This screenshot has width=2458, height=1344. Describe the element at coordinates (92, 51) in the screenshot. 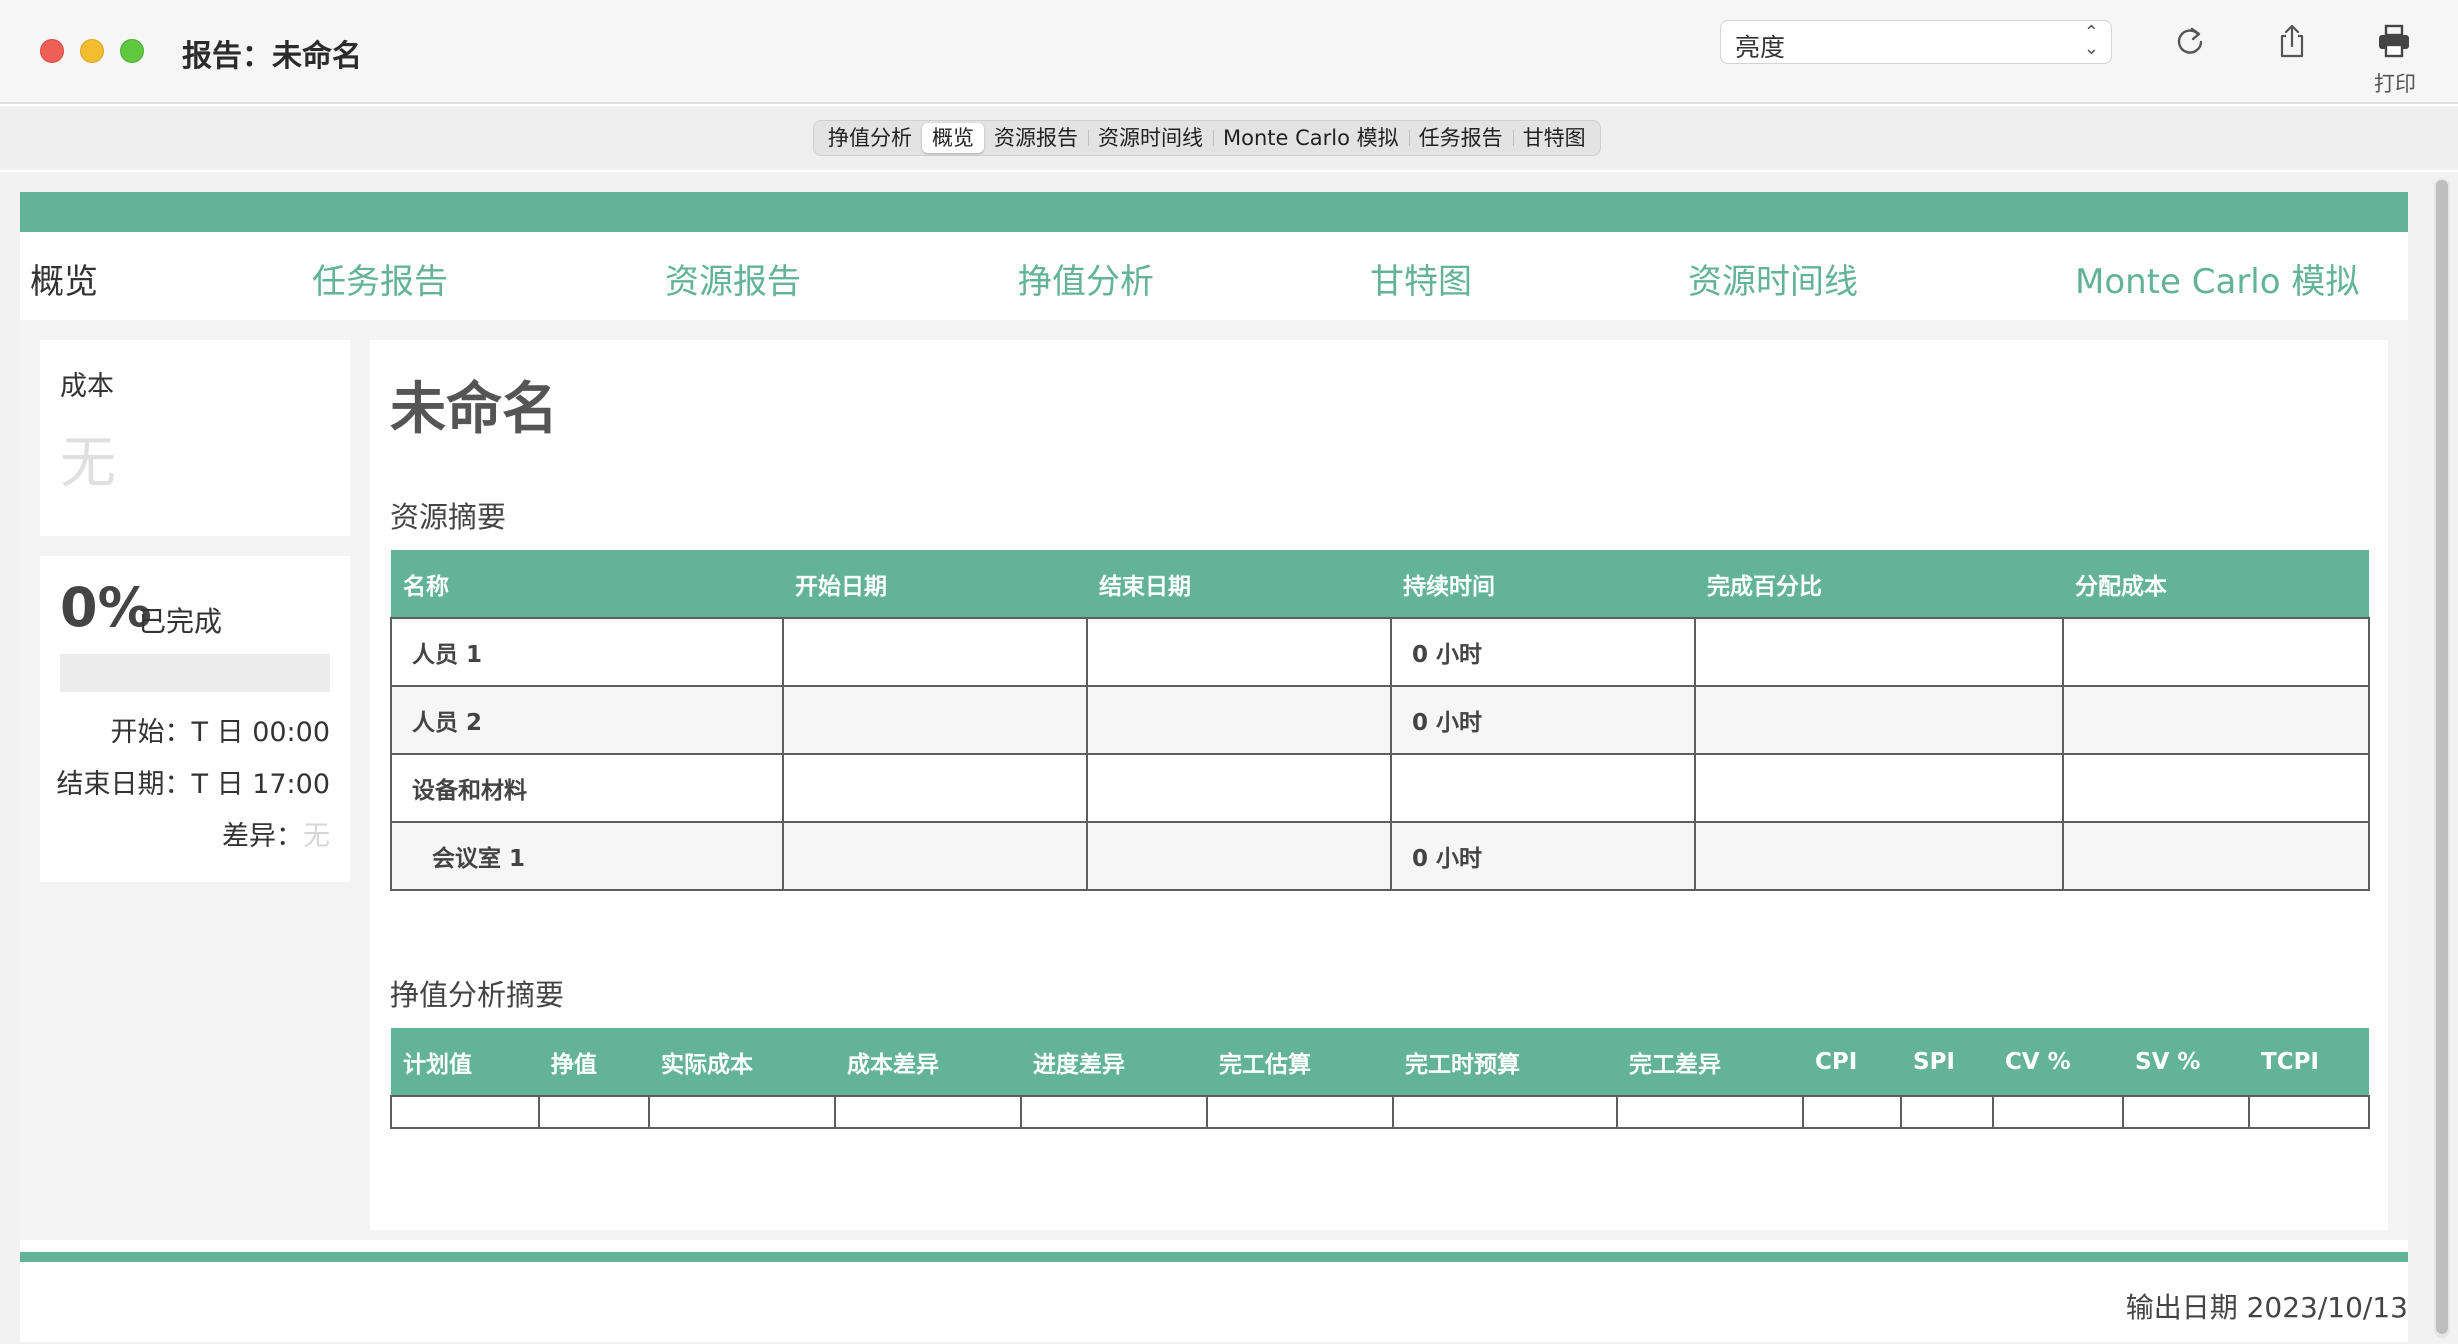

I see `minimize-window-button` at that location.